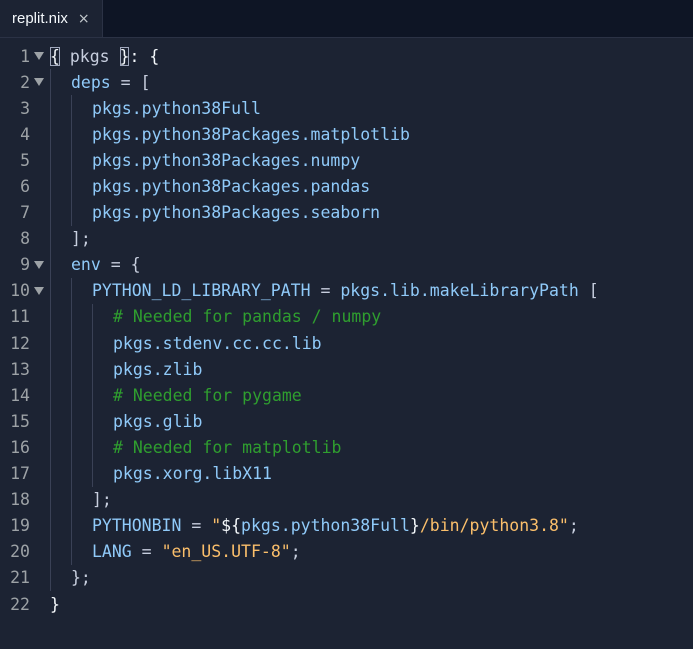 The width and height of the screenshot is (693, 649). I want to click on code-line: 2 deps = [, so click(346, 82).